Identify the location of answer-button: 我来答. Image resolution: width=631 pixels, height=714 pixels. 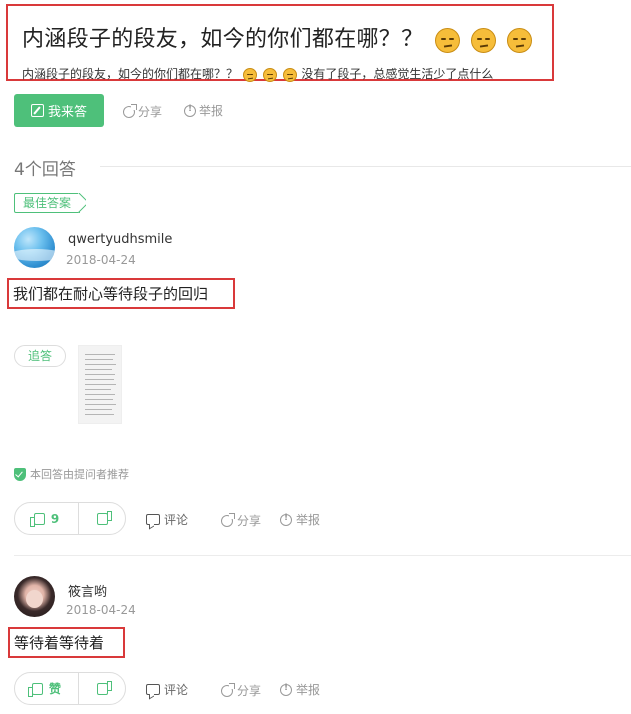
(59, 110).